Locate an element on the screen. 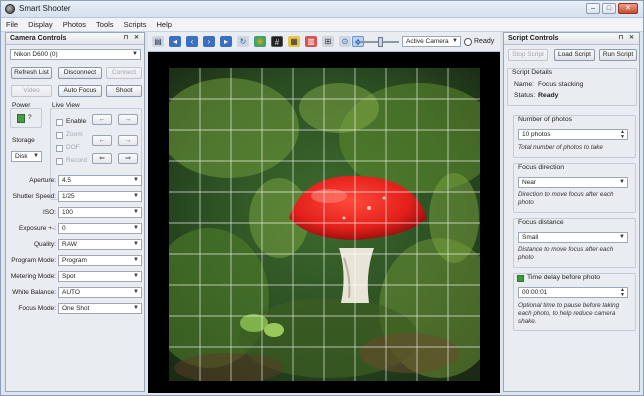 The width and height of the screenshot is (644, 396). number-of-photos-value: 10 photos is located at coordinates (536, 134).